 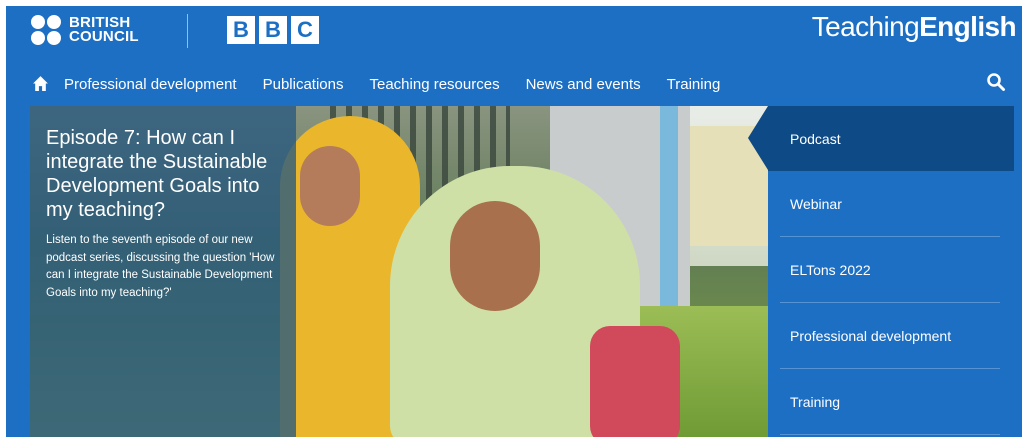 What do you see at coordinates (435, 84) in the screenshot?
I see `nav-item-teaching-resources: Teaching resources` at bounding box center [435, 84].